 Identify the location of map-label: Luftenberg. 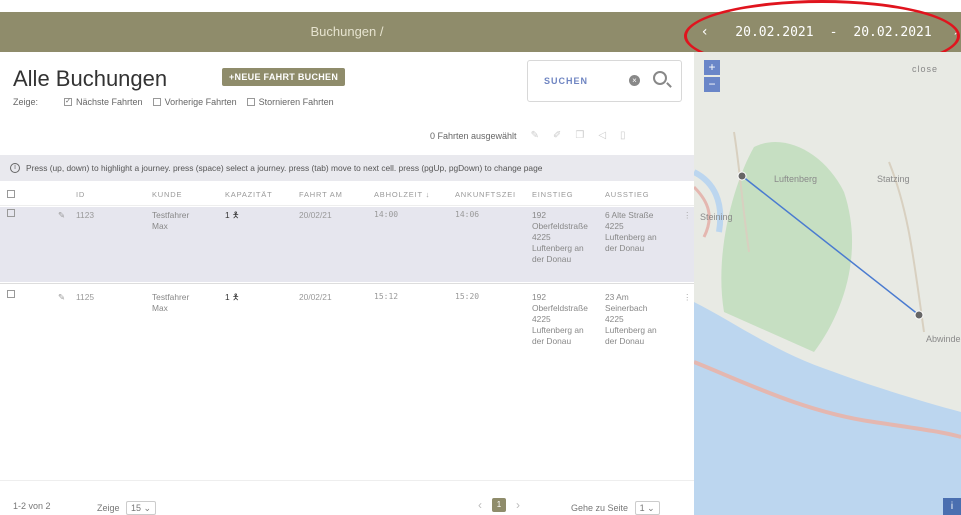
(796, 179).